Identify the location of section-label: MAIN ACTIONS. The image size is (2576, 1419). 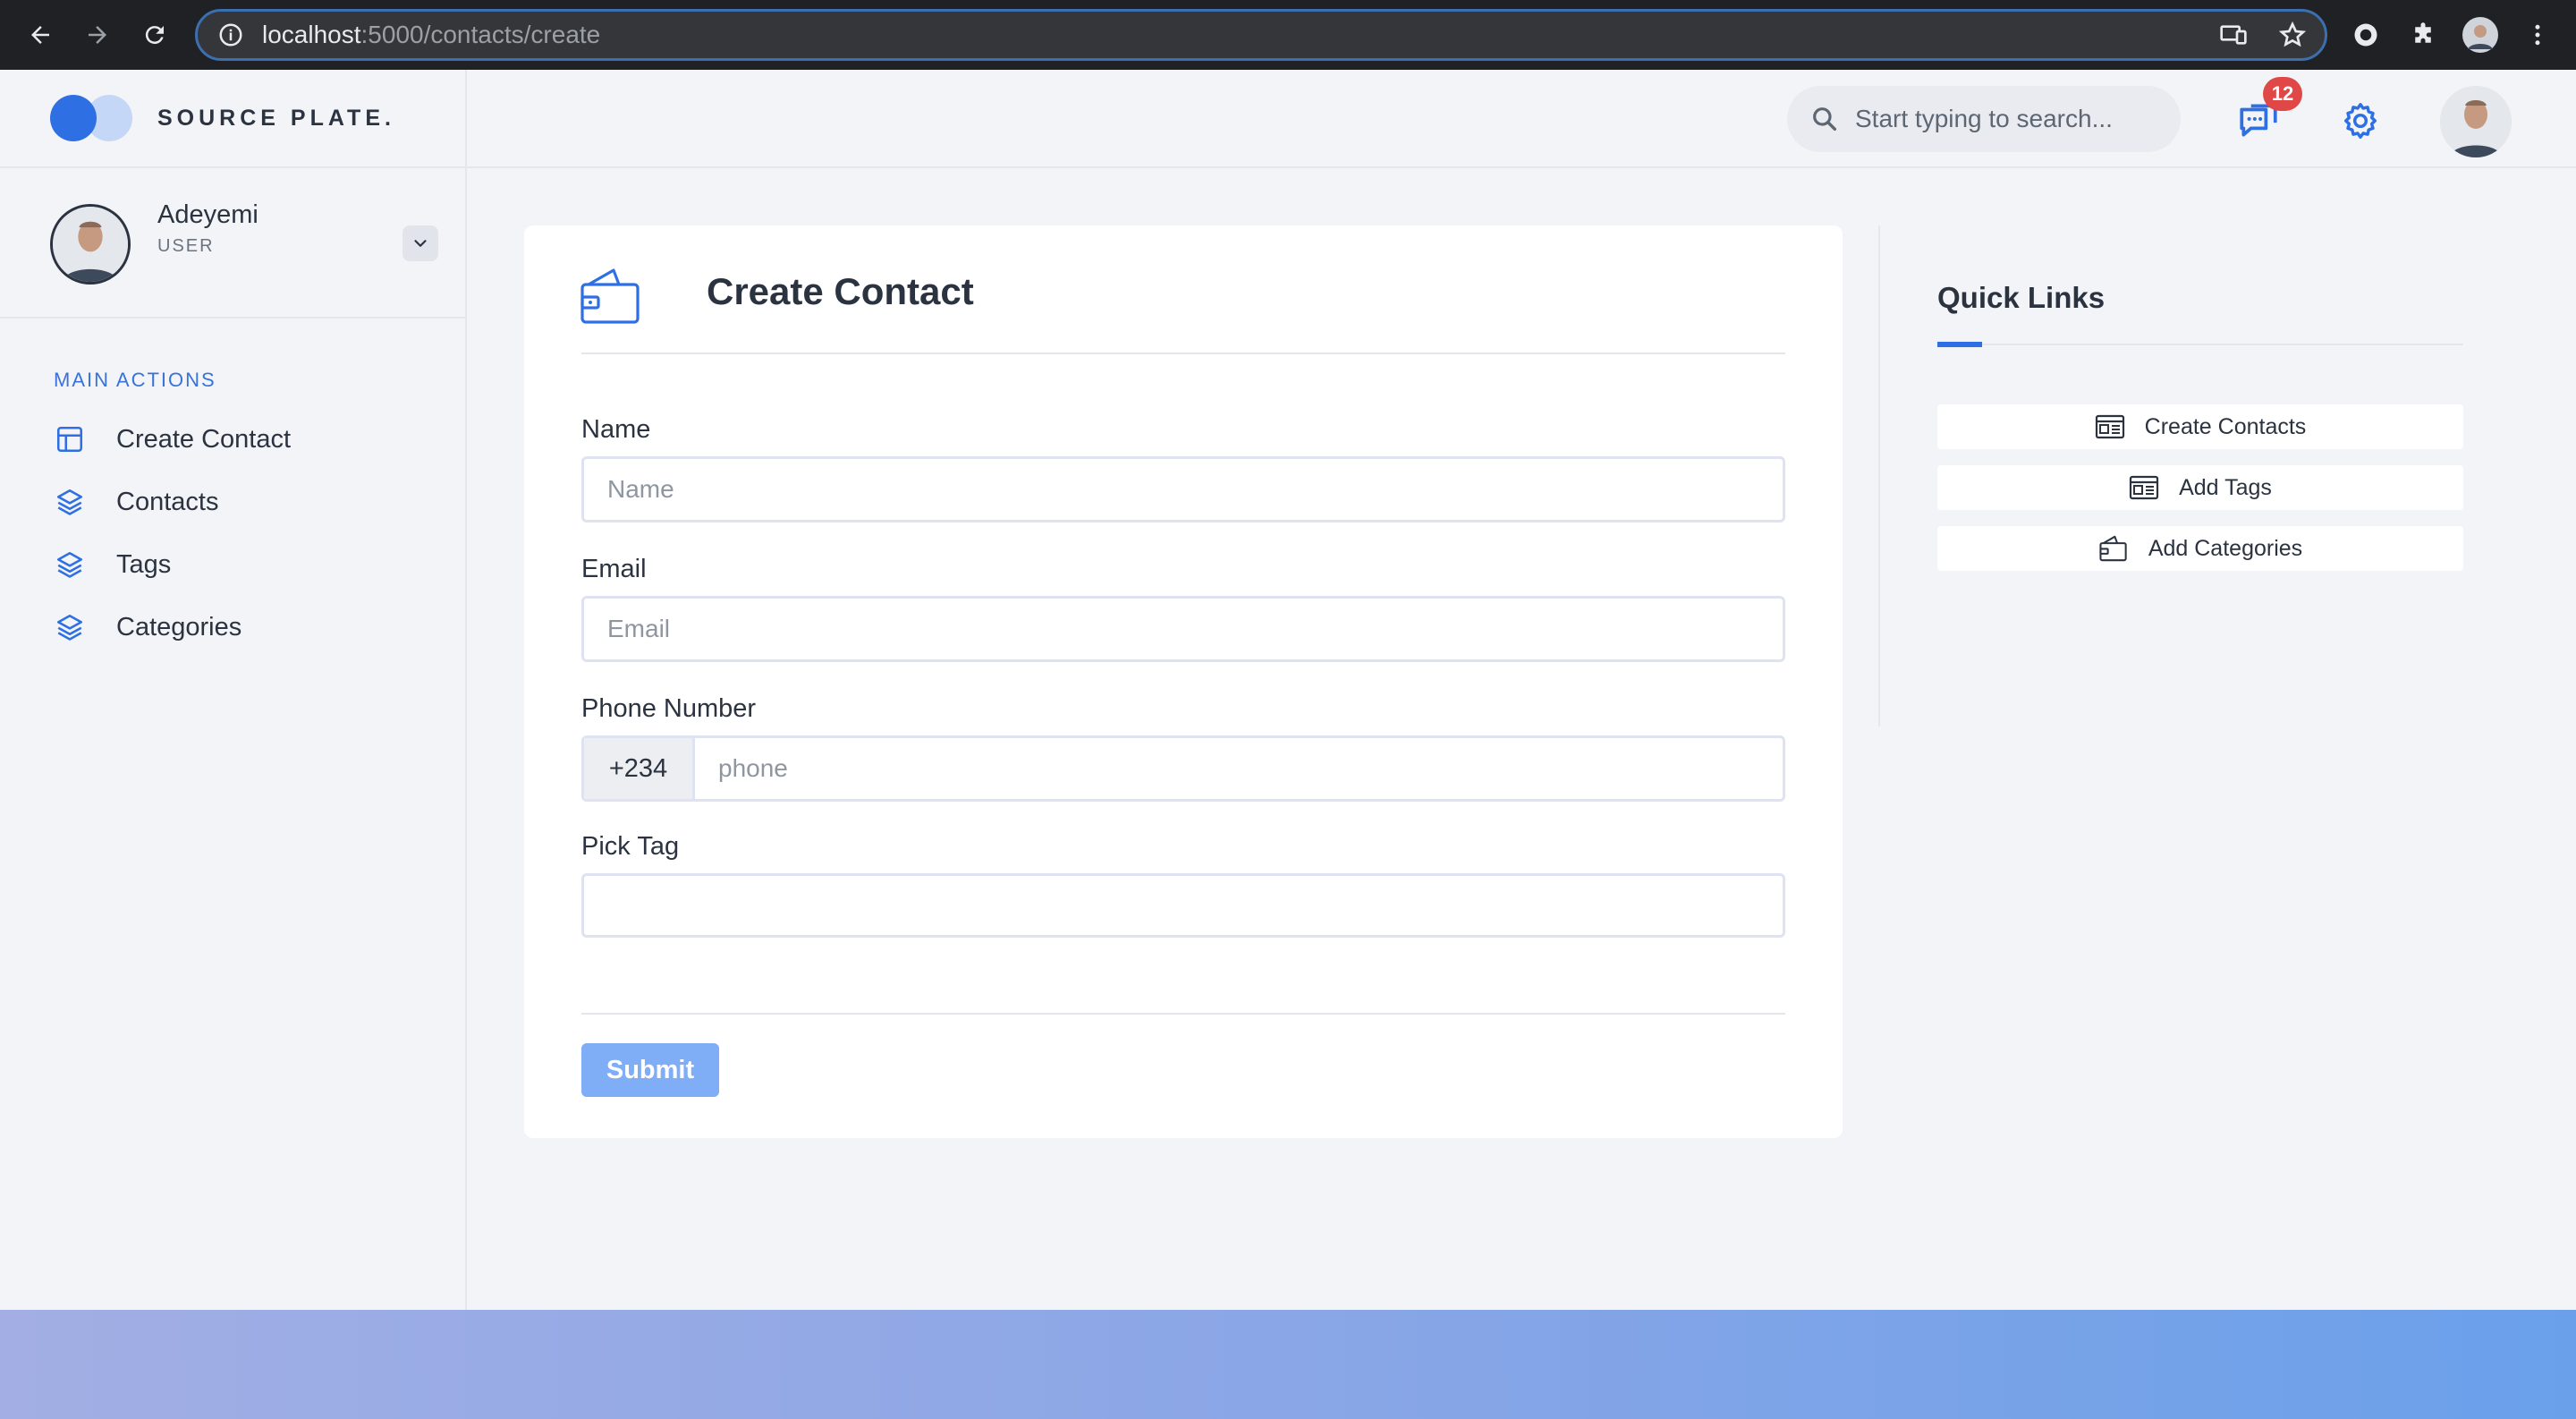
(135, 380).